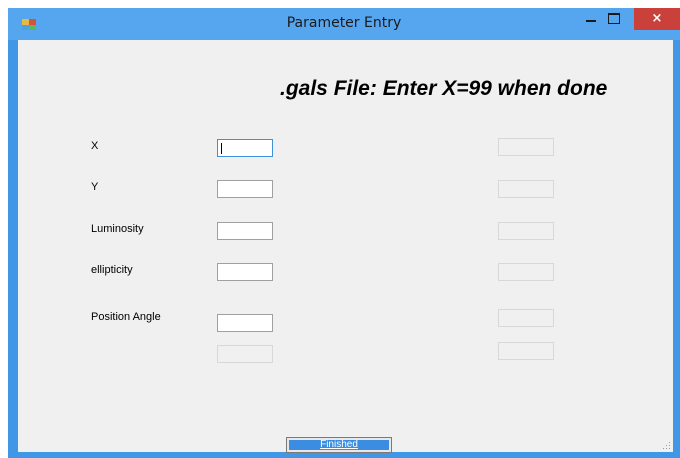  What do you see at coordinates (667, 446) in the screenshot?
I see `resize-grip-icon` at bounding box center [667, 446].